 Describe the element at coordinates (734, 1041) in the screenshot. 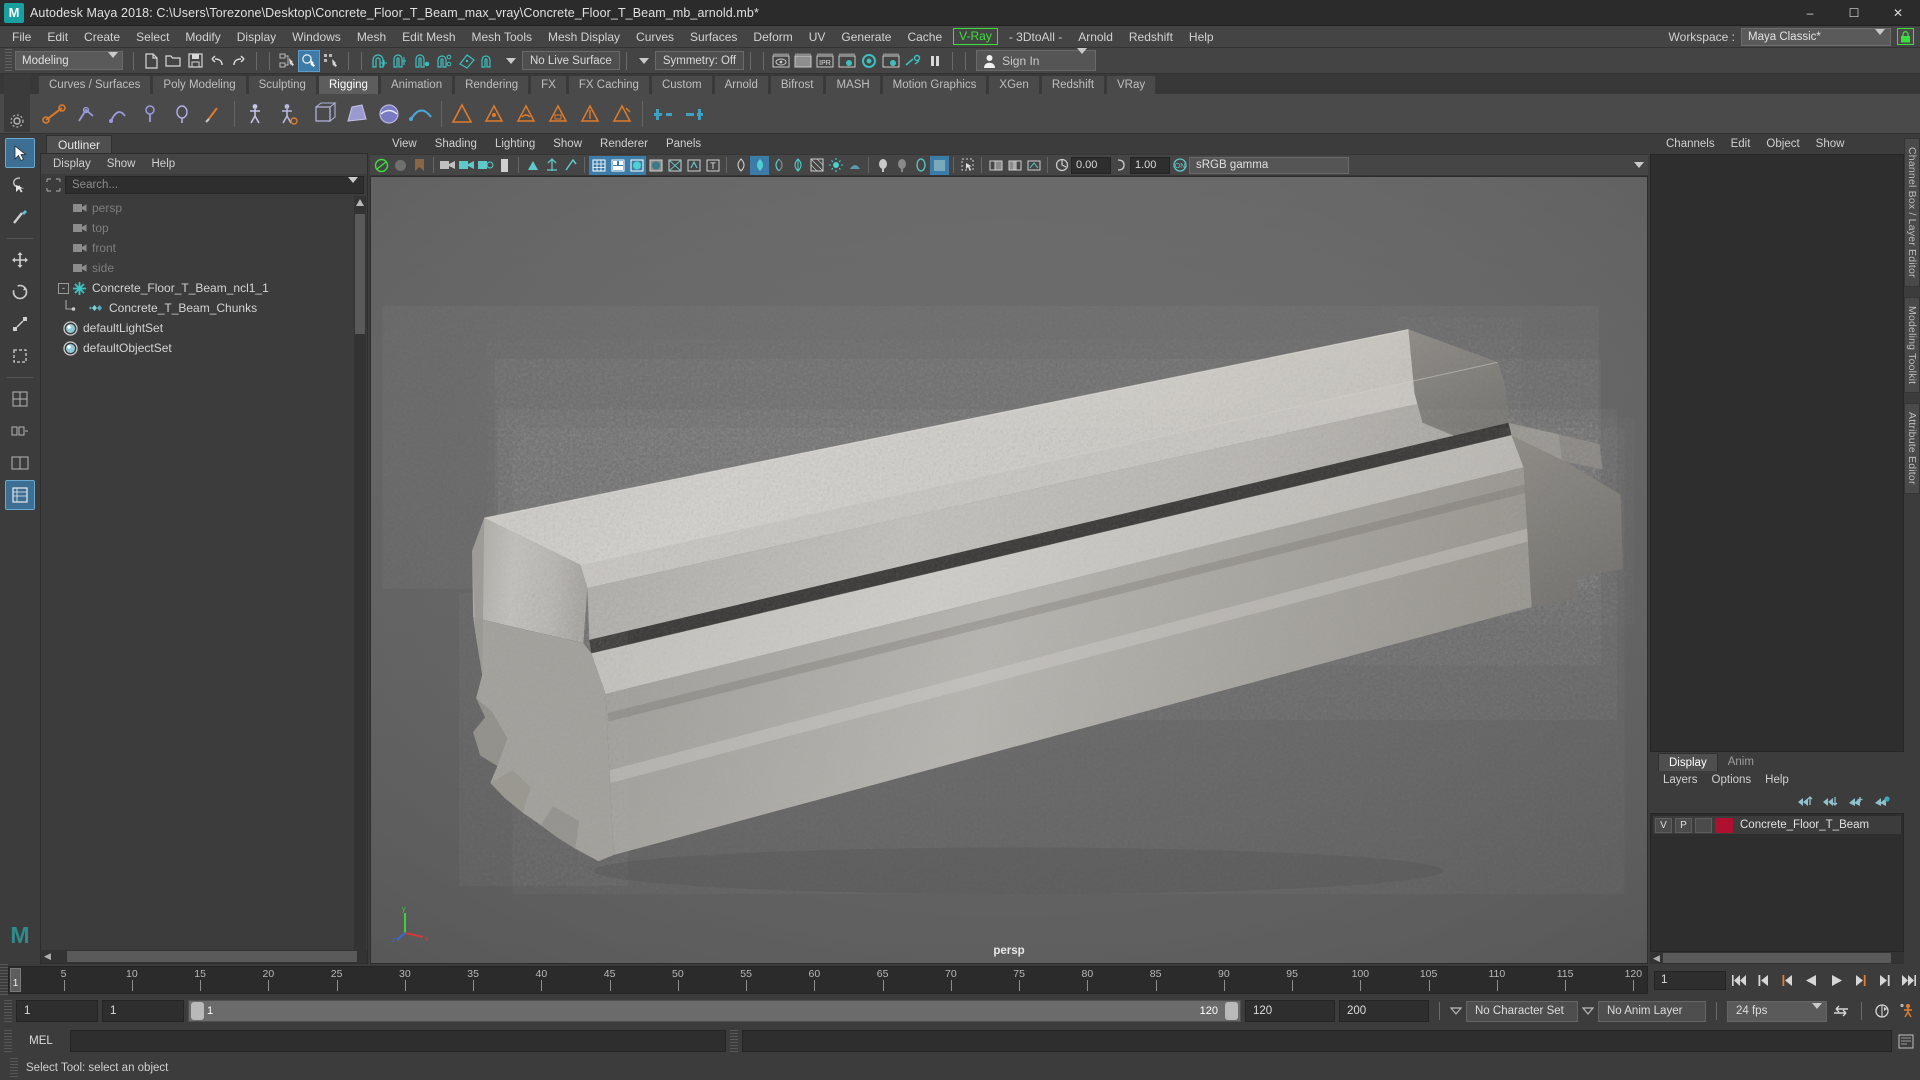

I see `command-line-splitter` at that location.